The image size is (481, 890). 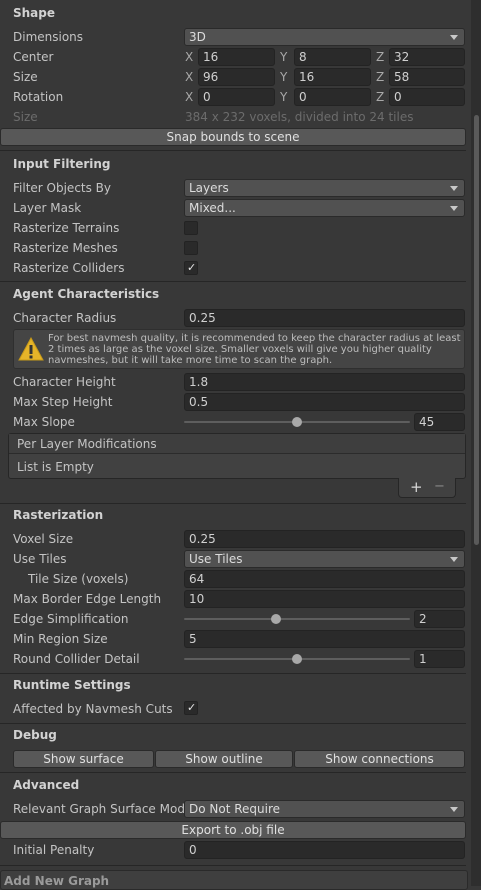 I want to click on layer-mask-label: Layer Mask, so click(x=47, y=208).